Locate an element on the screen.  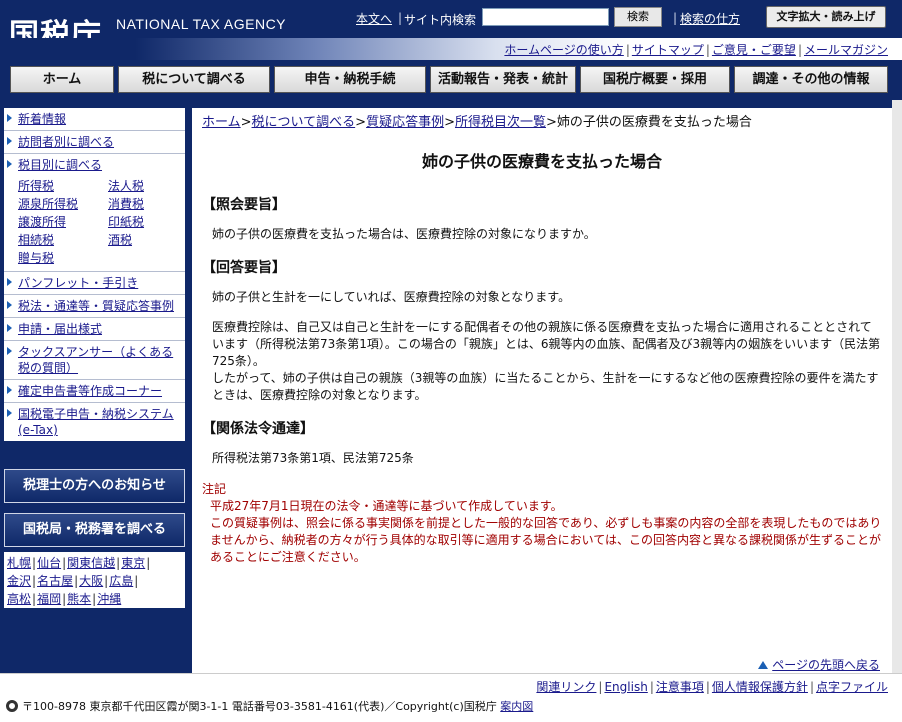
footer-link-english: English is located at coordinates (625, 687).